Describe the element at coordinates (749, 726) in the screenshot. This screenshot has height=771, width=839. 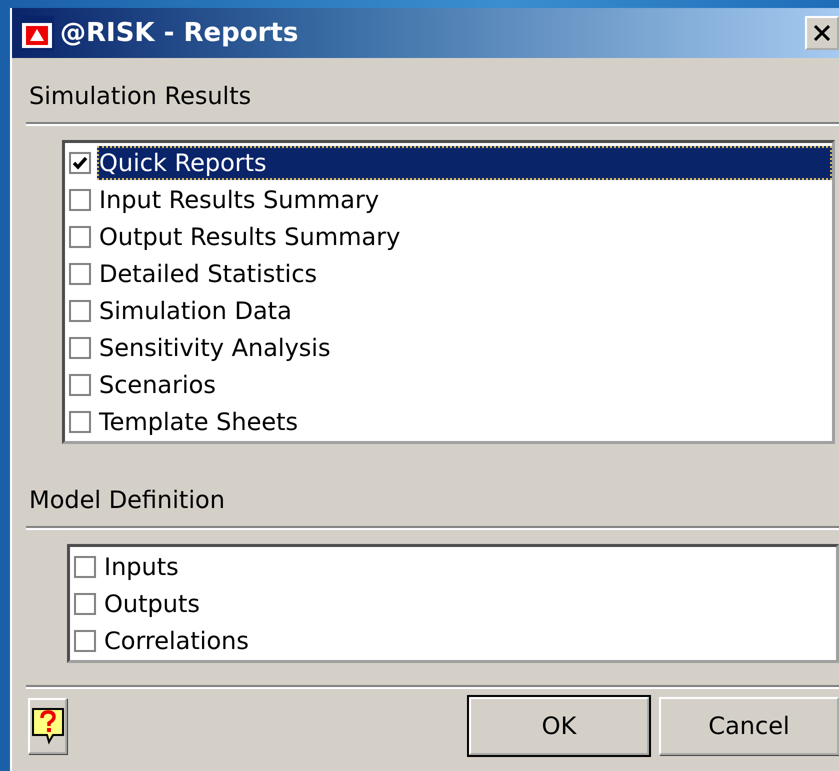
I see `dialog-button: Cancel` at that location.